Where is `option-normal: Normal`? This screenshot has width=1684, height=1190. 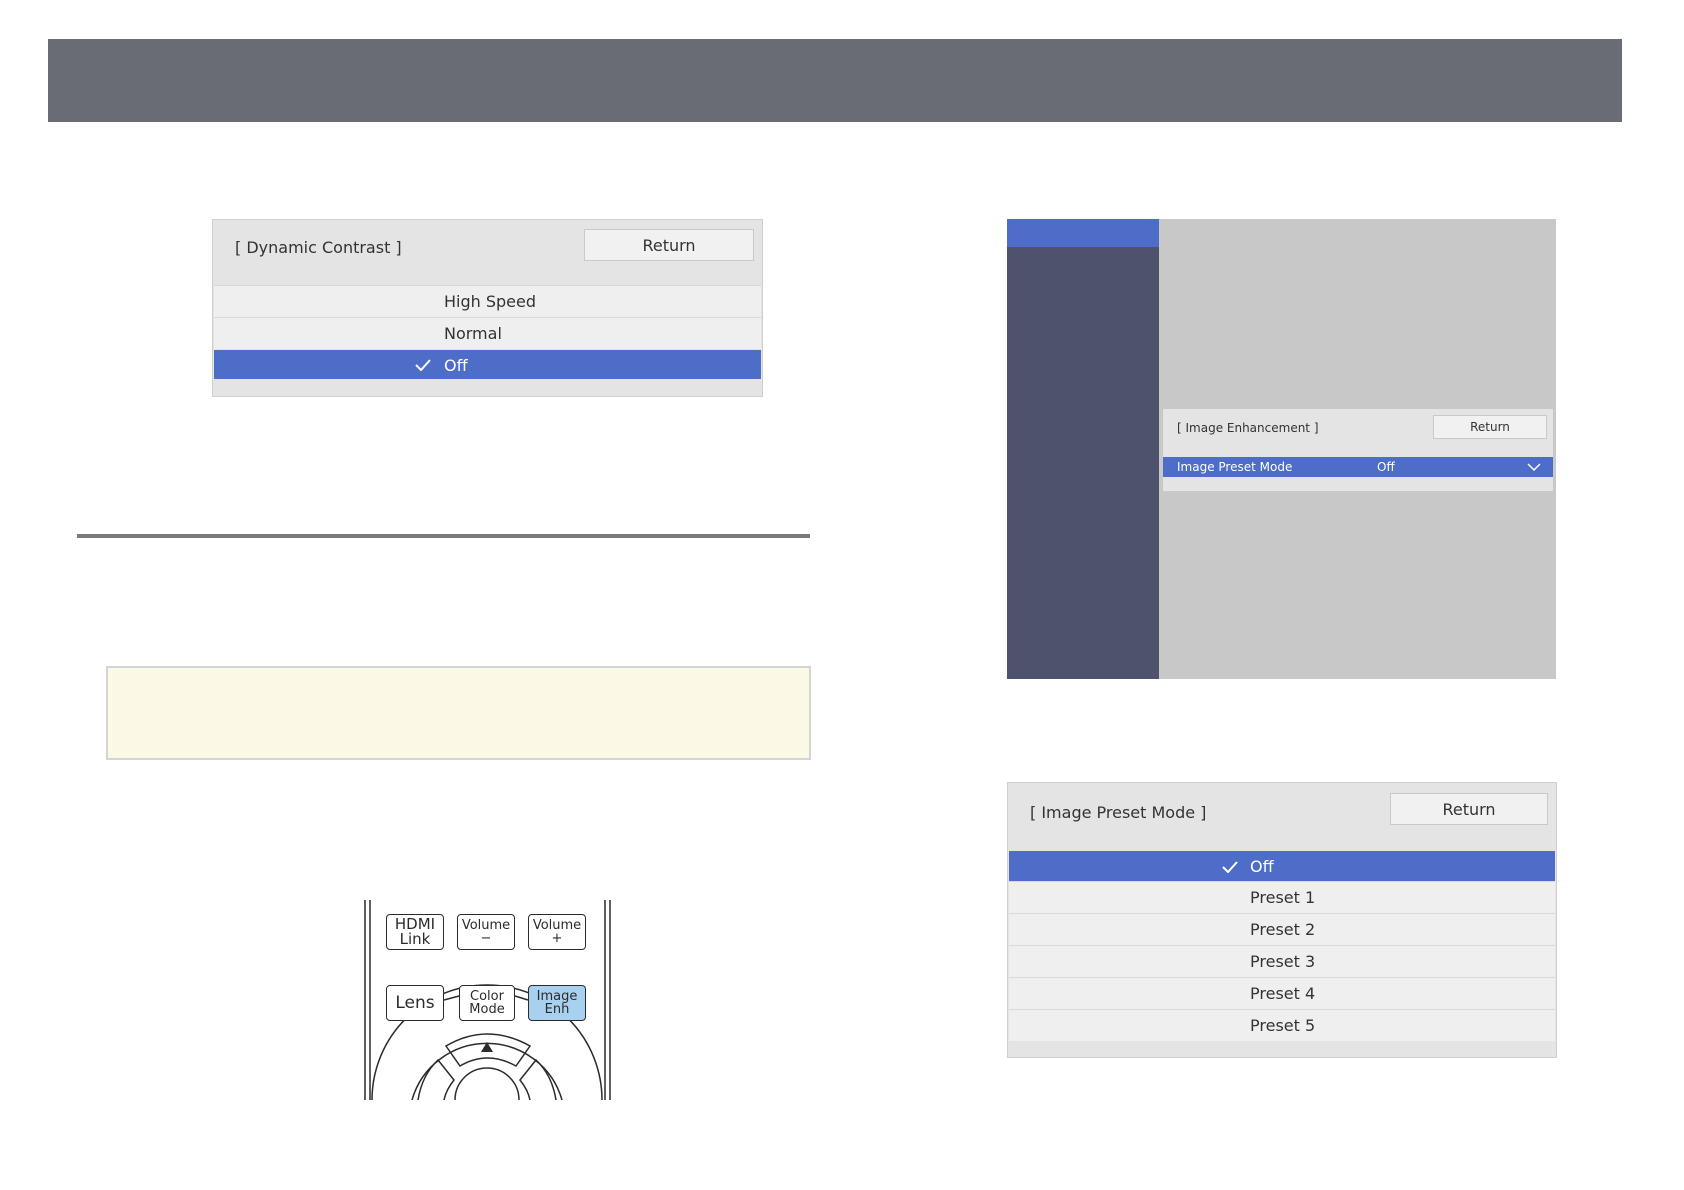
option-normal: Normal is located at coordinates (487, 333).